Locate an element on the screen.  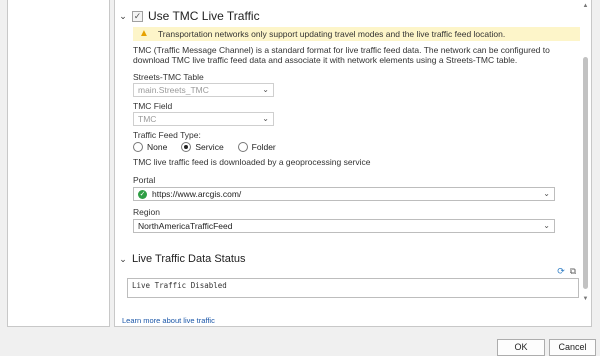
traffic-feed-type-label: Traffic Feed Type: is located at coordinates (167, 135).